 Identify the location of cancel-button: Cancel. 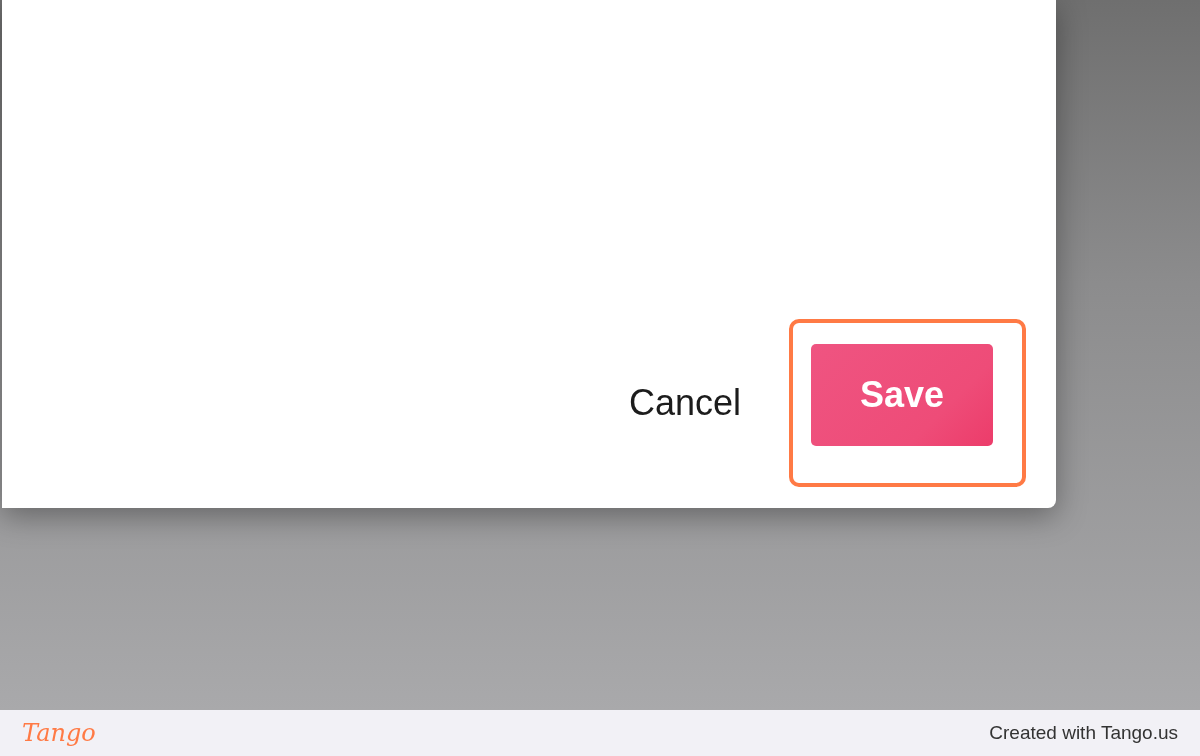
(684, 403).